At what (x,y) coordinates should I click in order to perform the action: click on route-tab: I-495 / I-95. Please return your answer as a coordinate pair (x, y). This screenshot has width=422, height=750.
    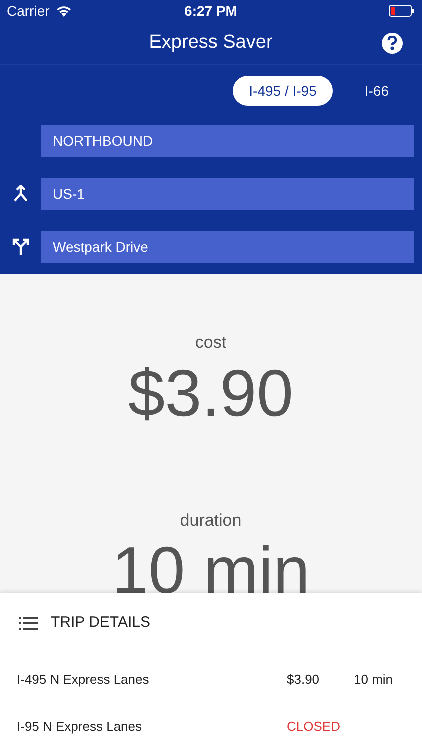
    Looking at the image, I should click on (283, 91).